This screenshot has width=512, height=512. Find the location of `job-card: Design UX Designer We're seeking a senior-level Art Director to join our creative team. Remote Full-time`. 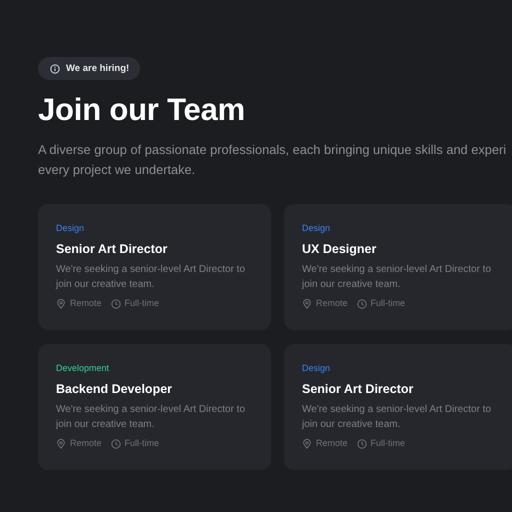

job-card: Design UX Designer We're seeking a senior-level Art Director to join our creative team. Remote Full-time is located at coordinates (398, 267).